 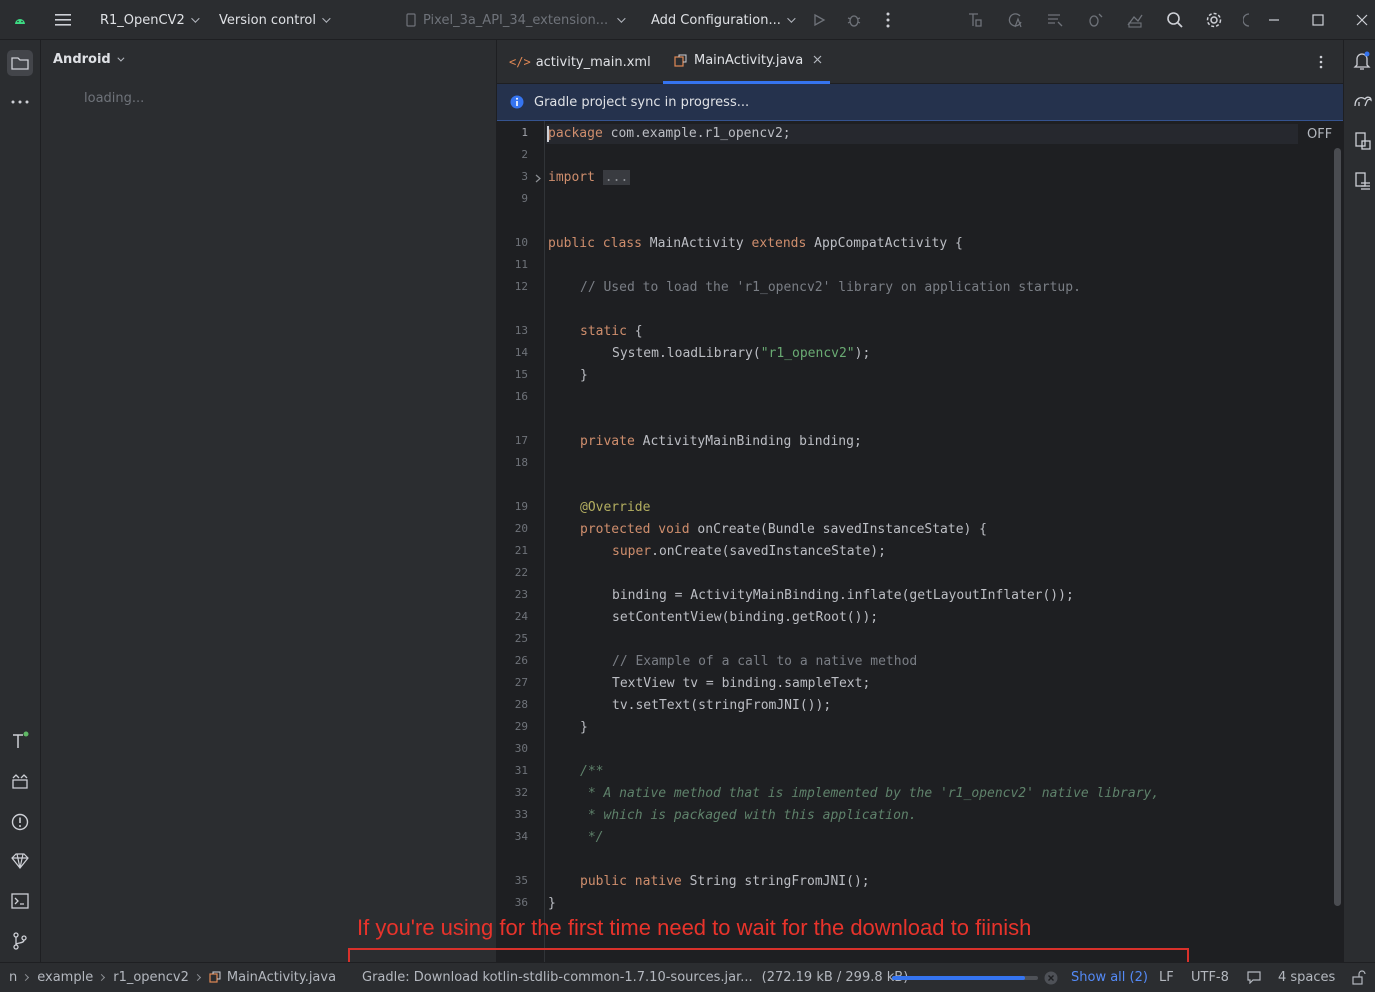 I want to click on inspection-widget: OFF, so click(x=1319, y=134).